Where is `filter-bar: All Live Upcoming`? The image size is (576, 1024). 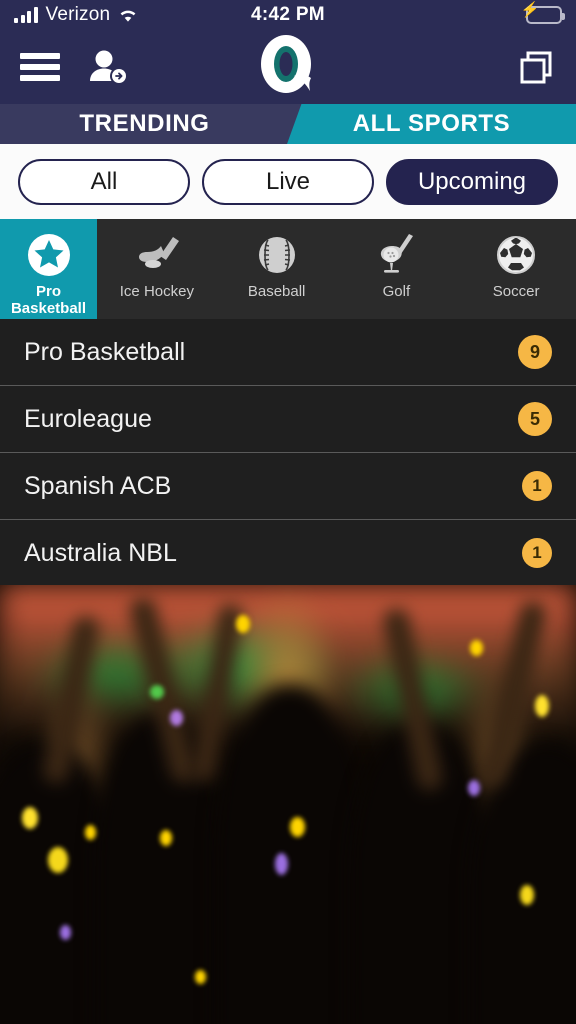
filter-bar: All Live Upcoming is located at coordinates (288, 181).